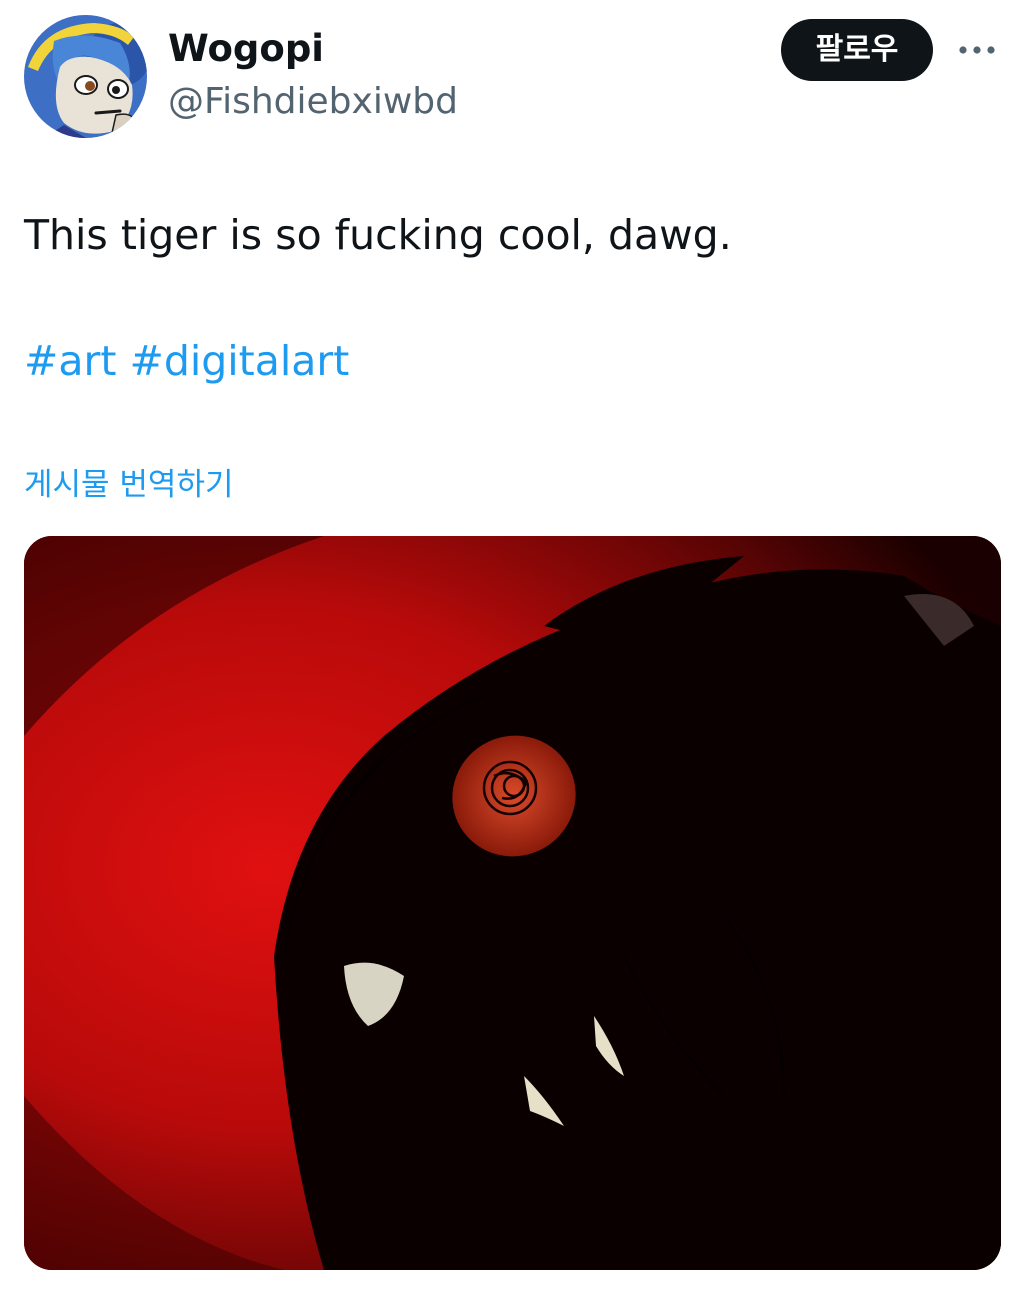 The width and height of the screenshot is (1024, 1304). I want to click on cartoon-character-avatar-icon, so click(85, 76).